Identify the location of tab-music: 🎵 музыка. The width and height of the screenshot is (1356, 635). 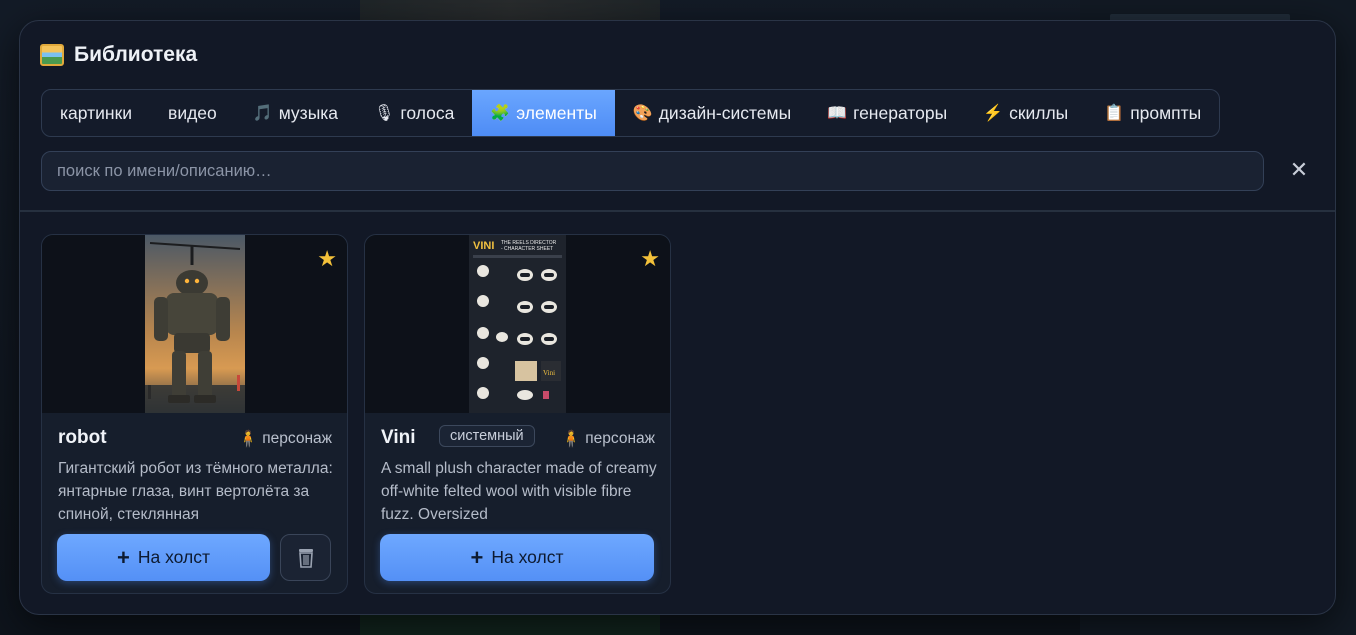
(295, 113).